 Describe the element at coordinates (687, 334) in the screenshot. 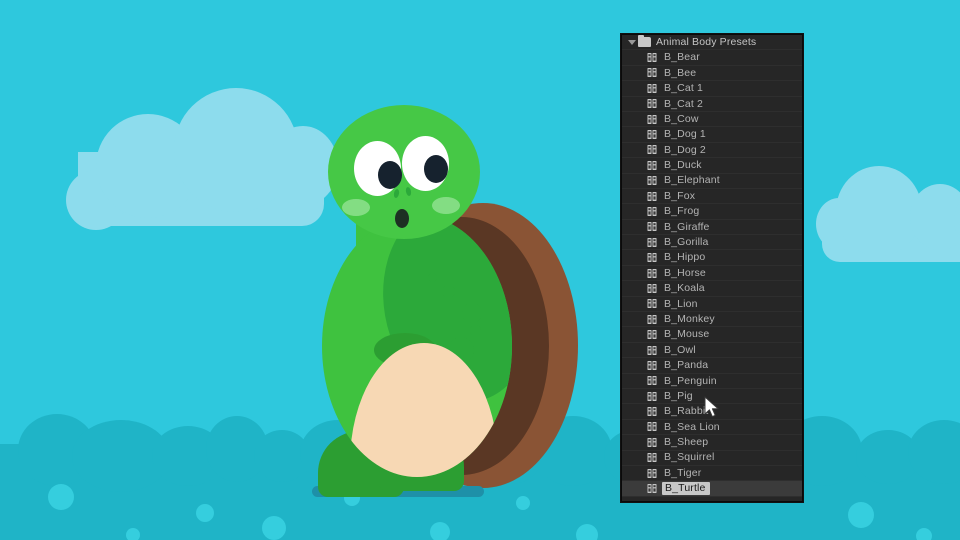

I see `preset-item-label: B_Mouse` at that location.